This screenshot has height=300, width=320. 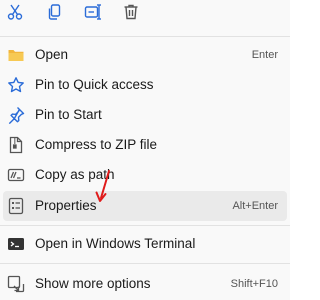 I want to click on menu-item-pin-to-quick-access: Pin to Quick access, so click(x=145, y=85).